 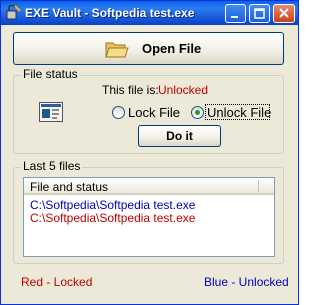 I want to click on list-column-header: File and status, so click(x=149, y=186).